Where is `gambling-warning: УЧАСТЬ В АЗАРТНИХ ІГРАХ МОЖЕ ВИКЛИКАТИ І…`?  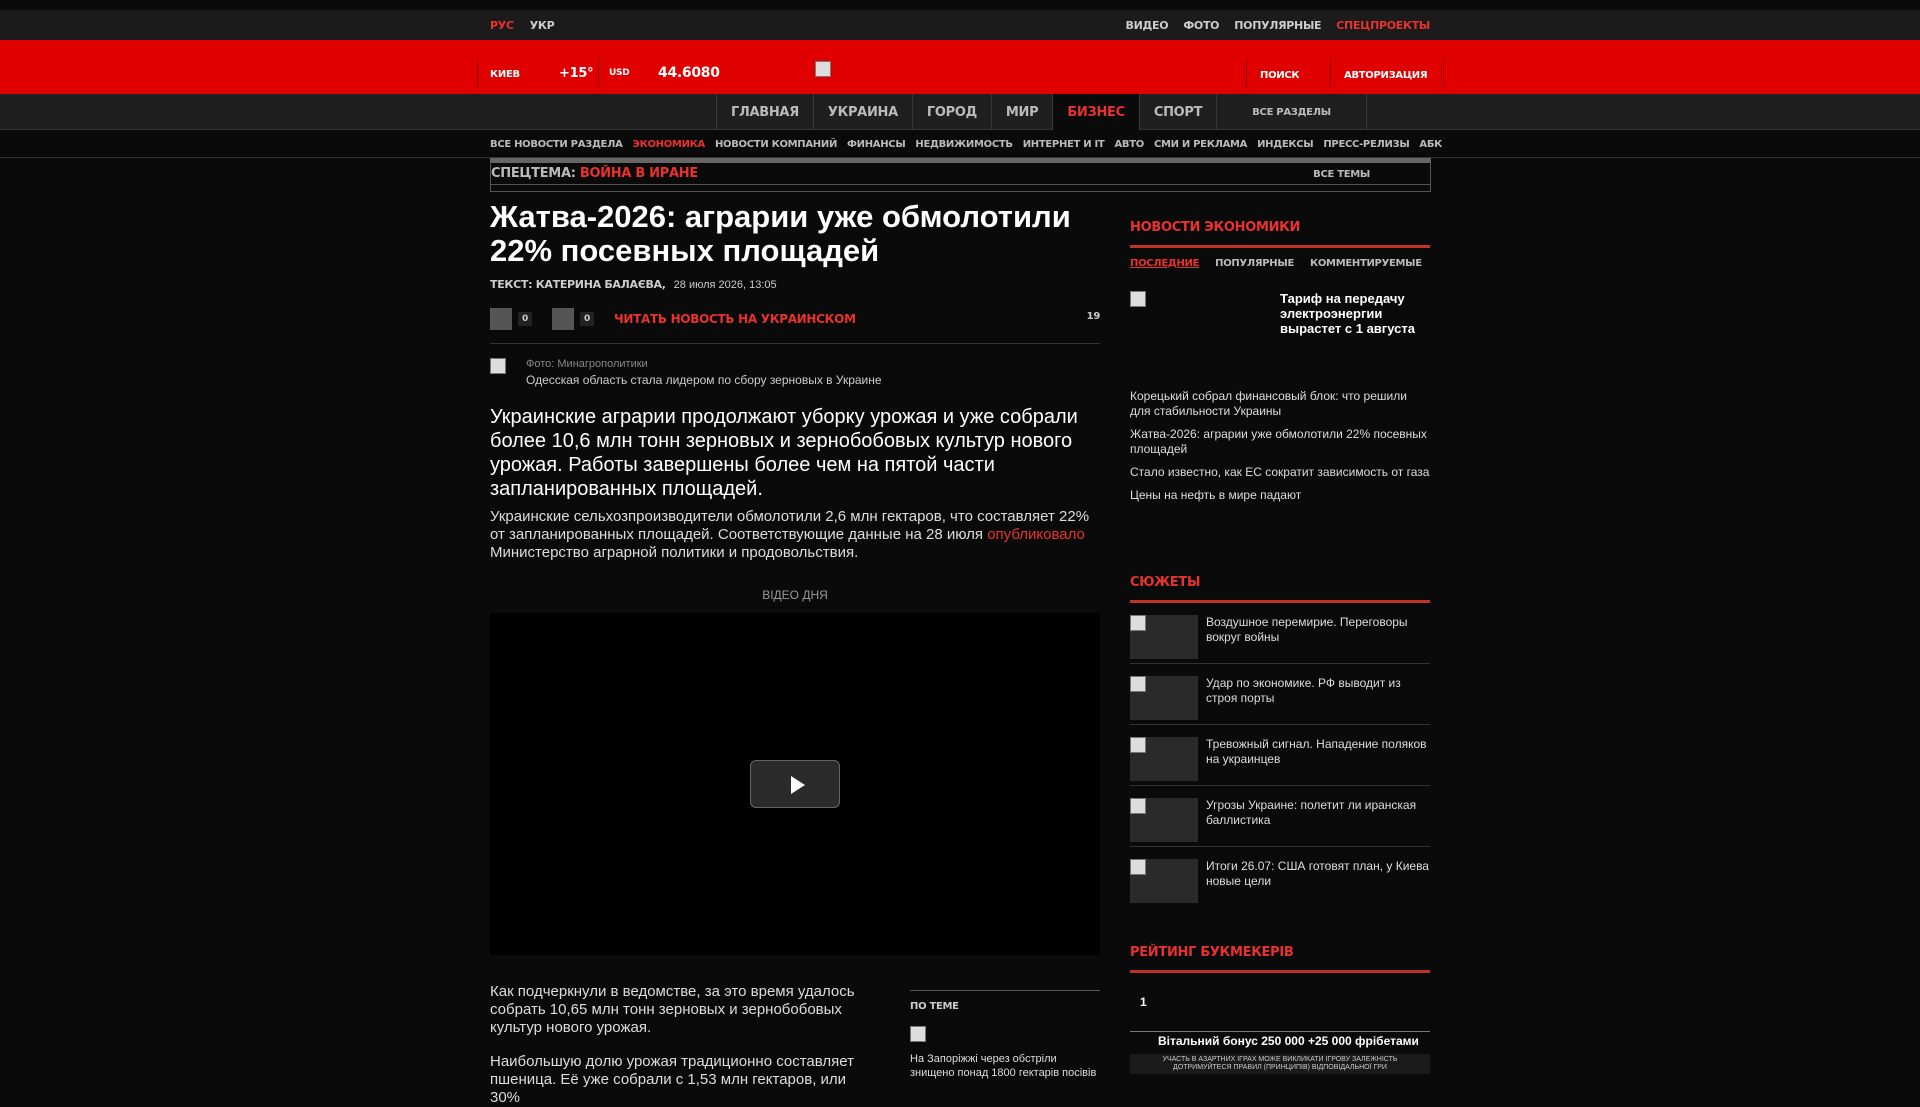
gambling-warning: УЧАСТЬ В АЗАРТНИХ ІГРАХ МОЖЕ ВИКЛИКАТИ І… is located at coordinates (1280, 1064).